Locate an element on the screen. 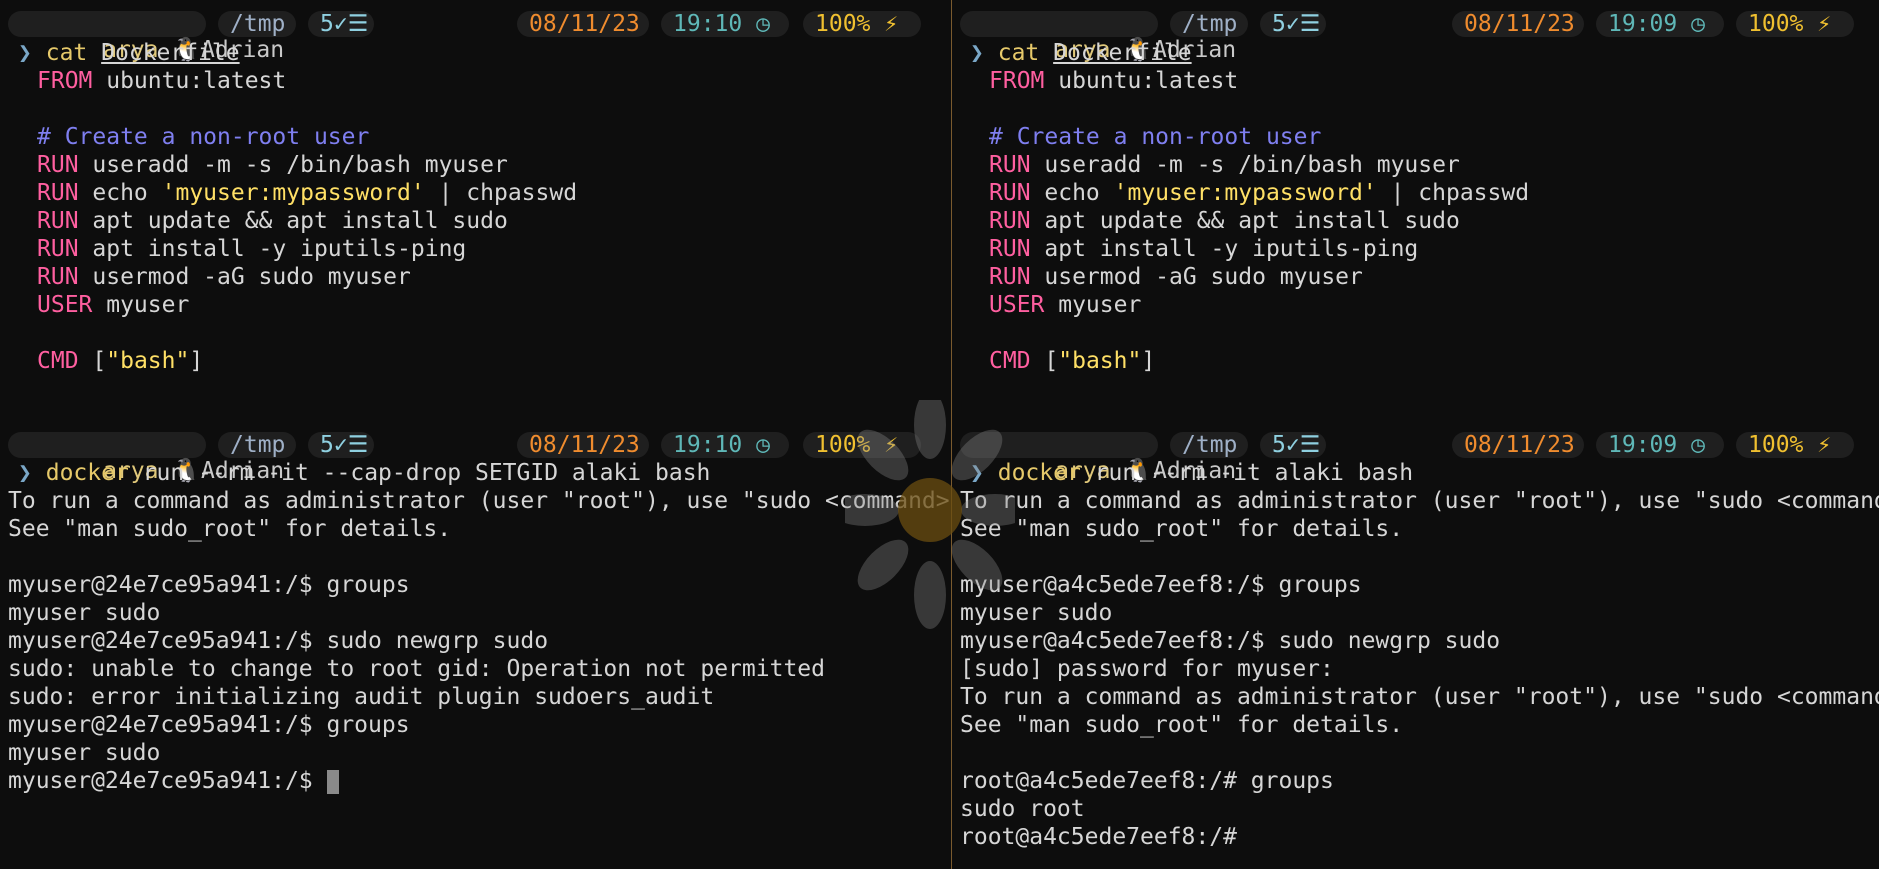 Image resolution: width=1879 pixels, height=869 pixels. prompt-line-cat: ❯ cat Dockerfile is located at coordinates (129, 53).